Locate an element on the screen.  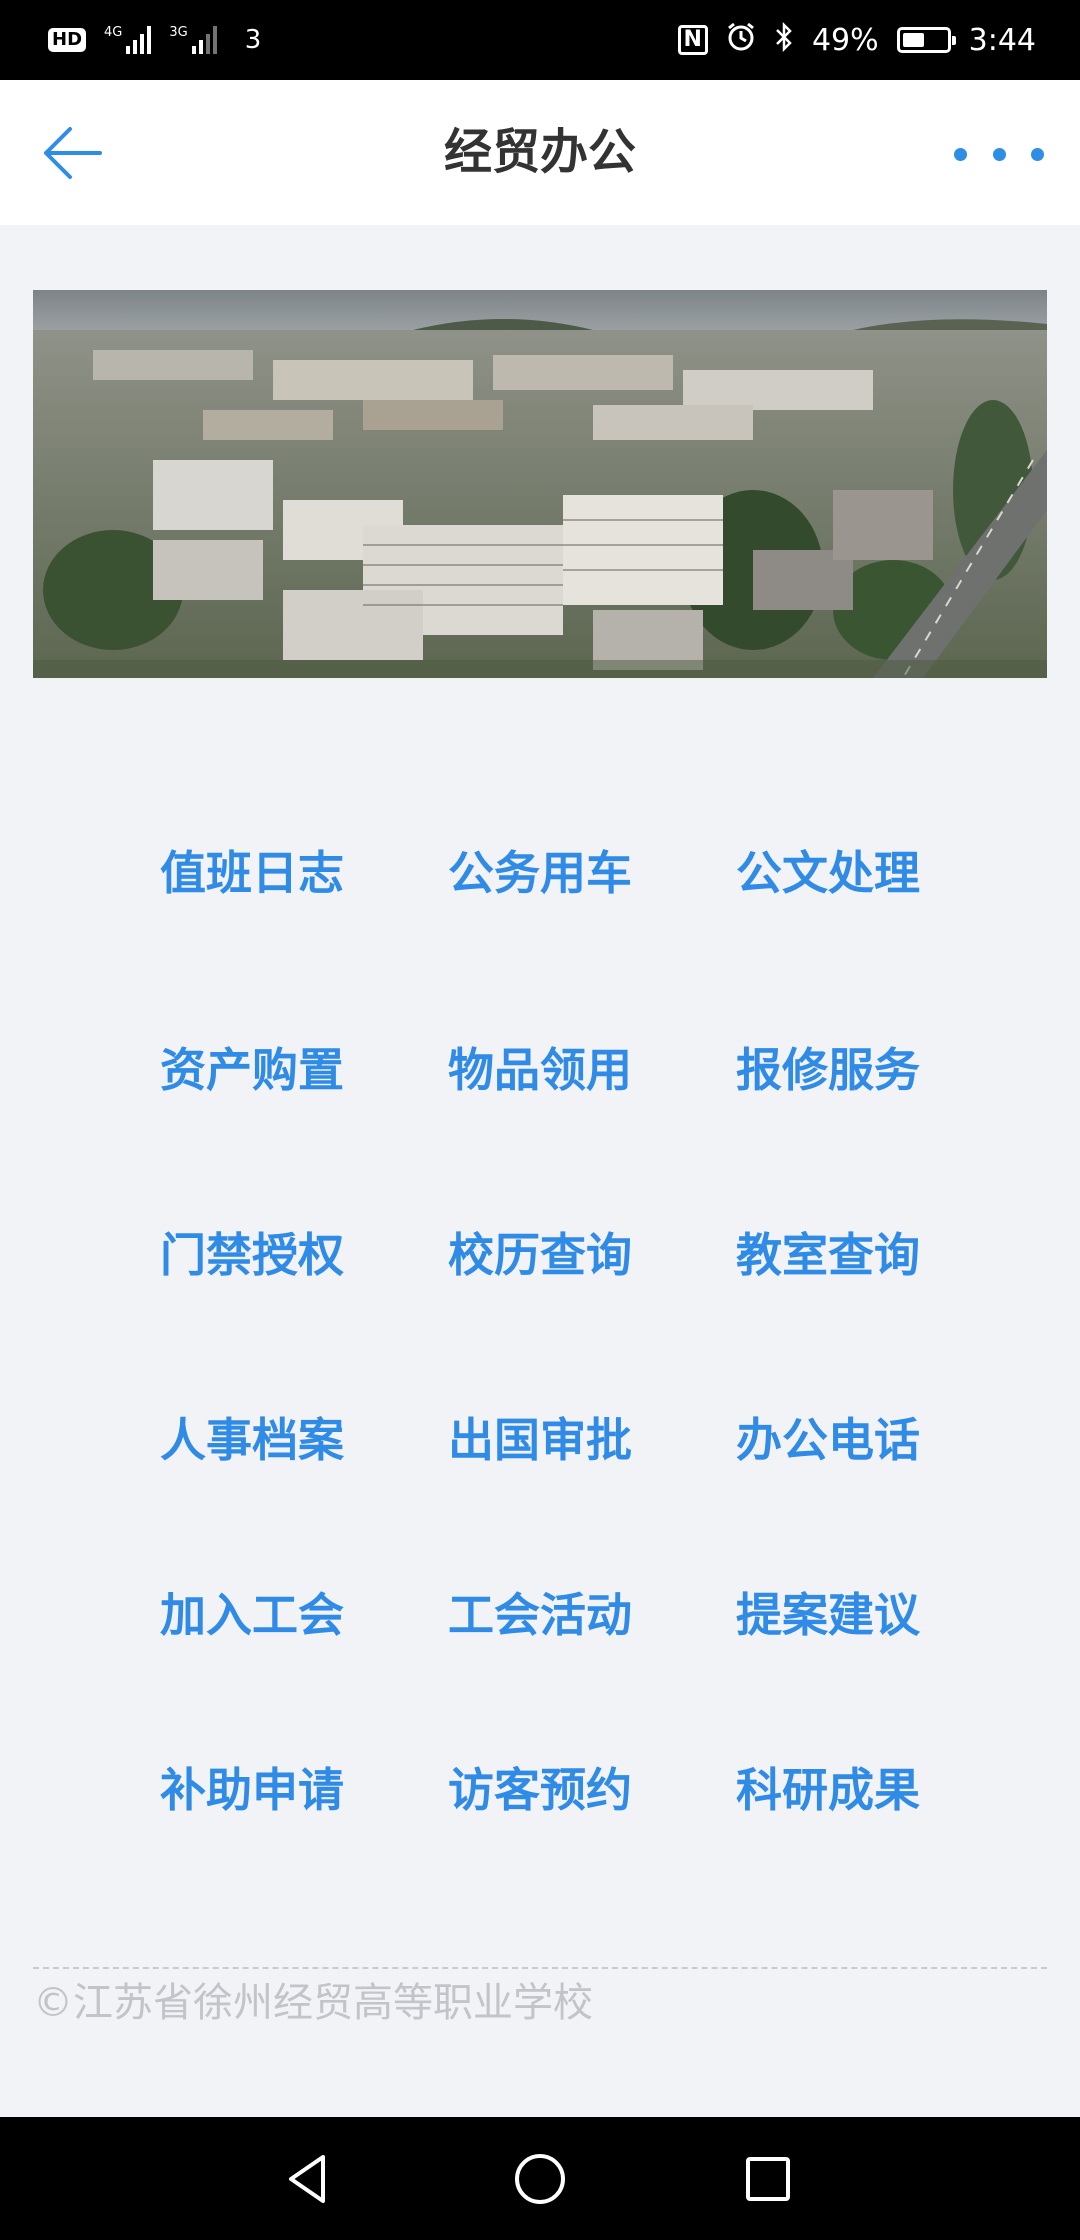
battery-level-fill is located at coordinates (913, 40).